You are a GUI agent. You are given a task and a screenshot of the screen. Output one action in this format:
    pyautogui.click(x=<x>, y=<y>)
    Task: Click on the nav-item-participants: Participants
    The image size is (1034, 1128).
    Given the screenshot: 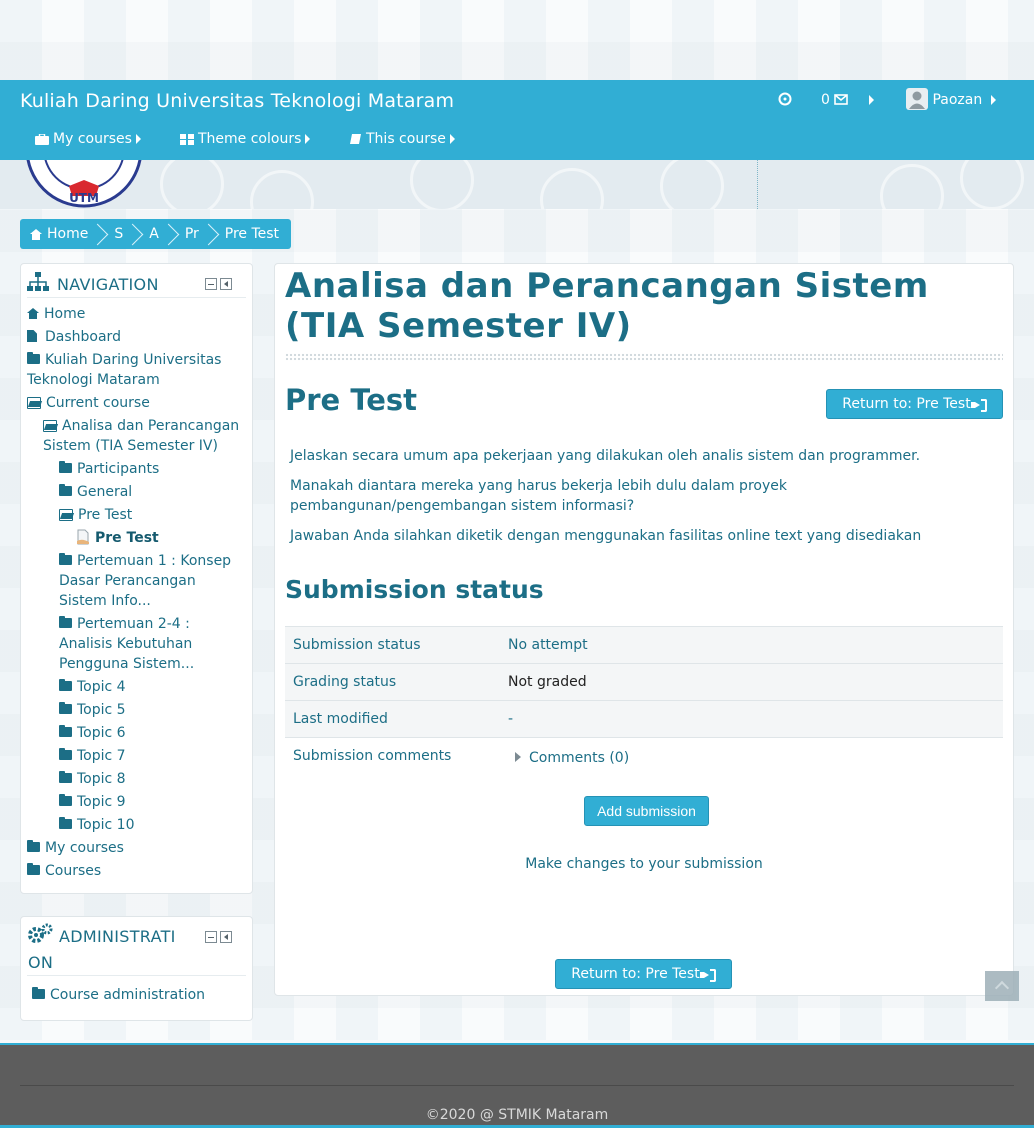 What is the action you would take?
    pyautogui.click(x=109, y=469)
    